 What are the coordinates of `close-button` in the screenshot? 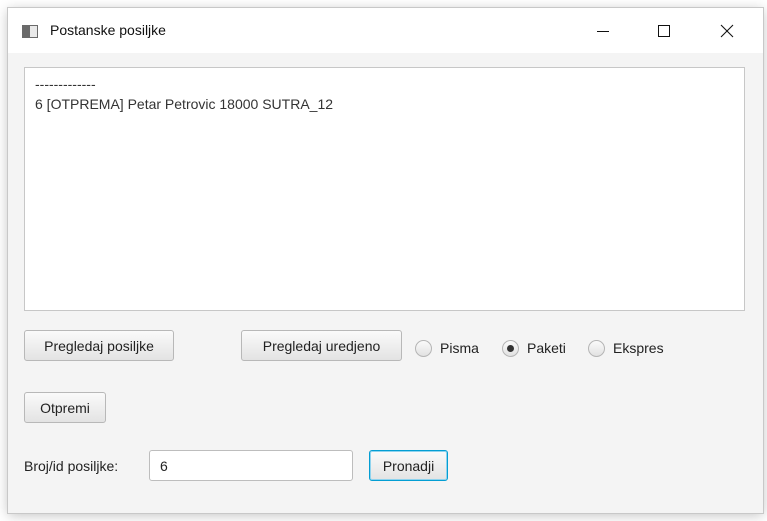 It's located at (727, 30).